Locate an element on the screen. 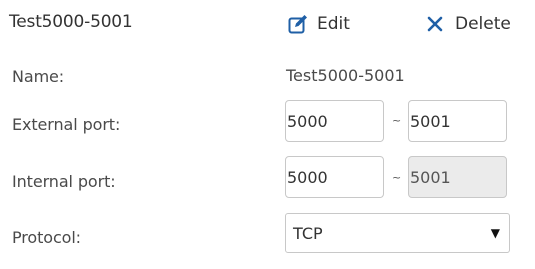  edit-label: Edit is located at coordinates (333, 24).